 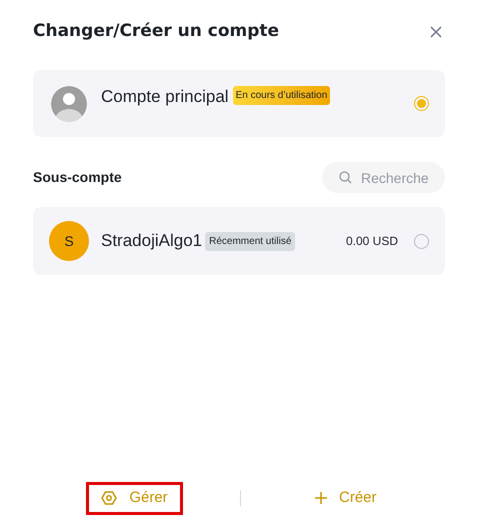 I want to click on search-icon, so click(x=345, y=177).